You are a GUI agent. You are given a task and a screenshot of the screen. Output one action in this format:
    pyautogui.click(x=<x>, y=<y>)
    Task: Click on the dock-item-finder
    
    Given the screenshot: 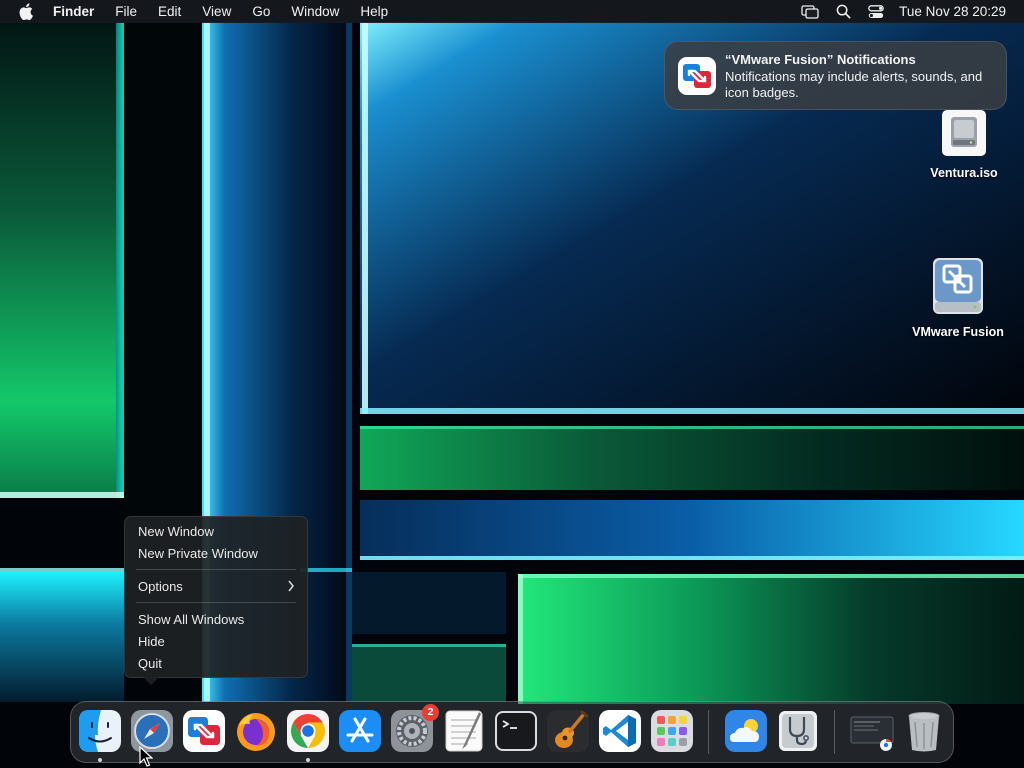 What is the action you would take?
    pyautogui.click(x=100, y=731)
    